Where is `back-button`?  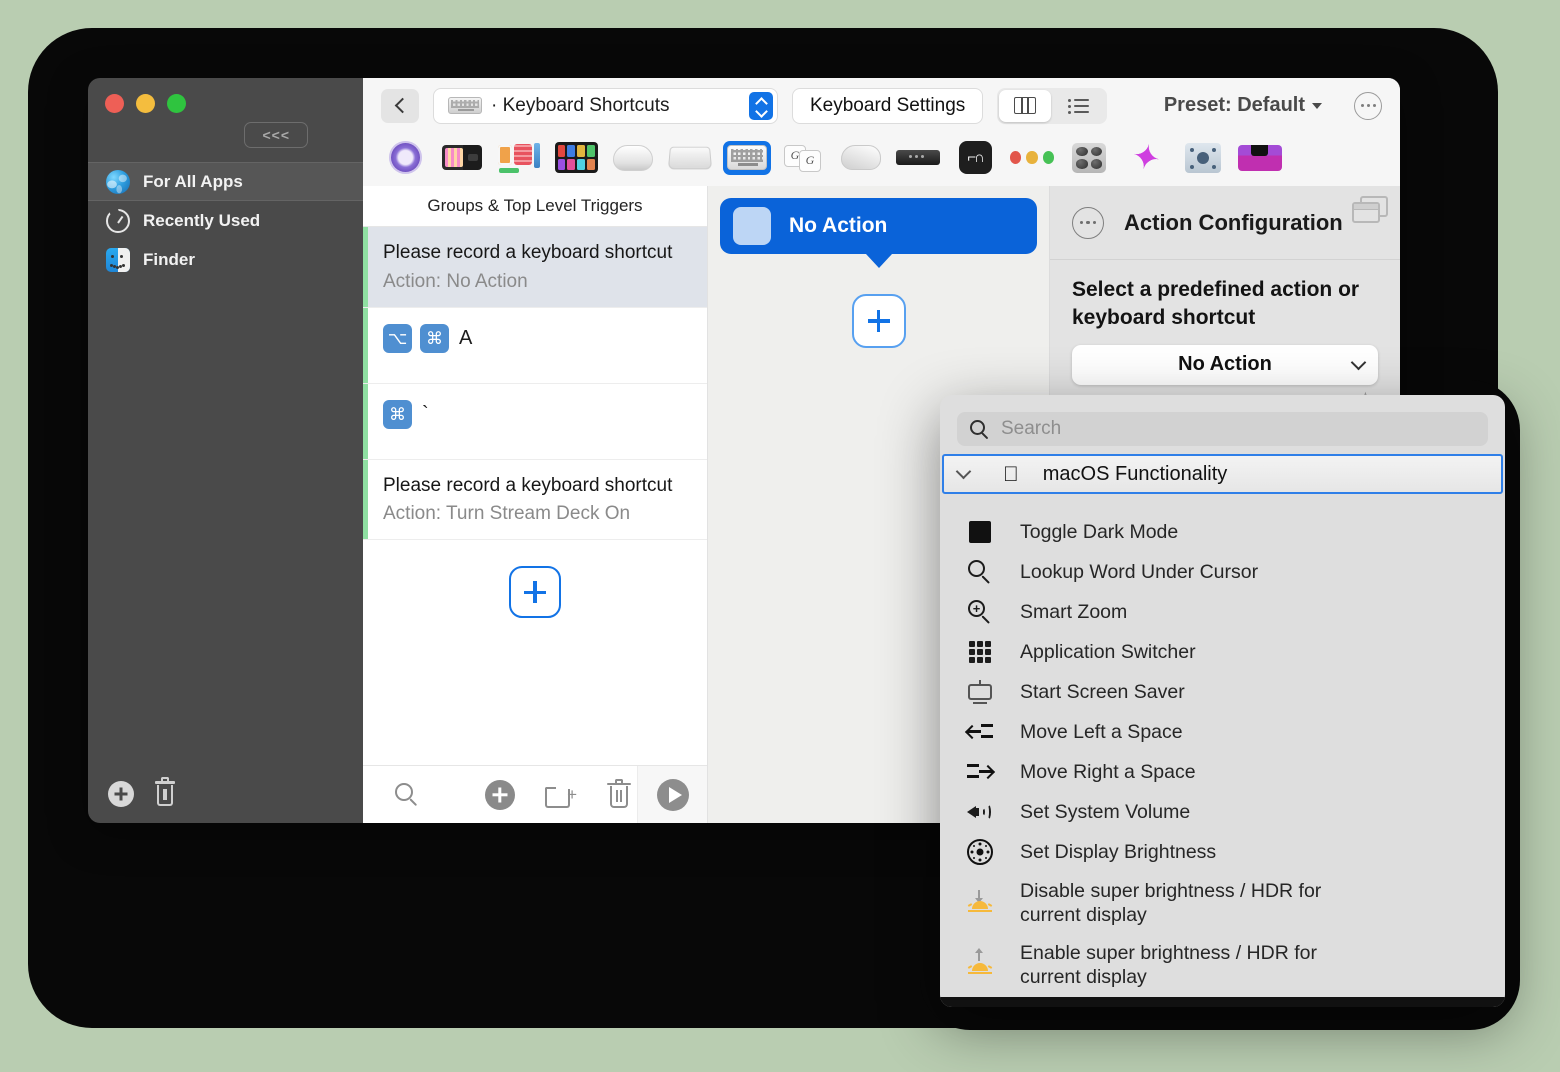
back-button is located at coordinates (400, 105).